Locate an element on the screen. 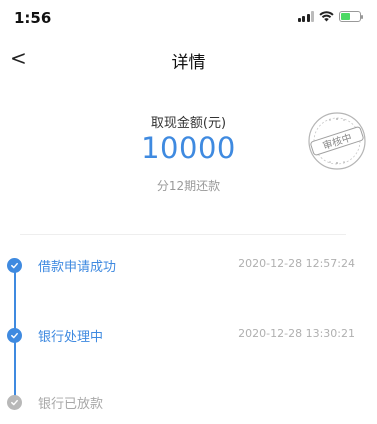 Image resolution: width=377 pixels, height=424 pixels. page-title: 详情 is located at coordinates (188, 63).